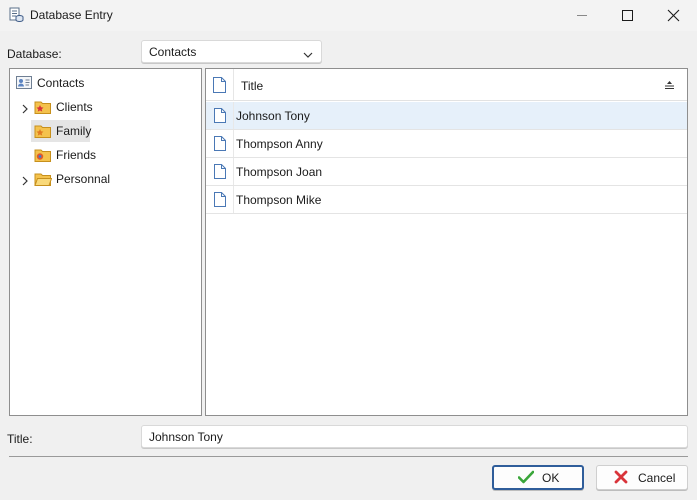 The height and width of the screenshot is (500, 697). Describe the element at coordinates (34, 54) in the screenshot. I see `database-label: Database:` at that location.